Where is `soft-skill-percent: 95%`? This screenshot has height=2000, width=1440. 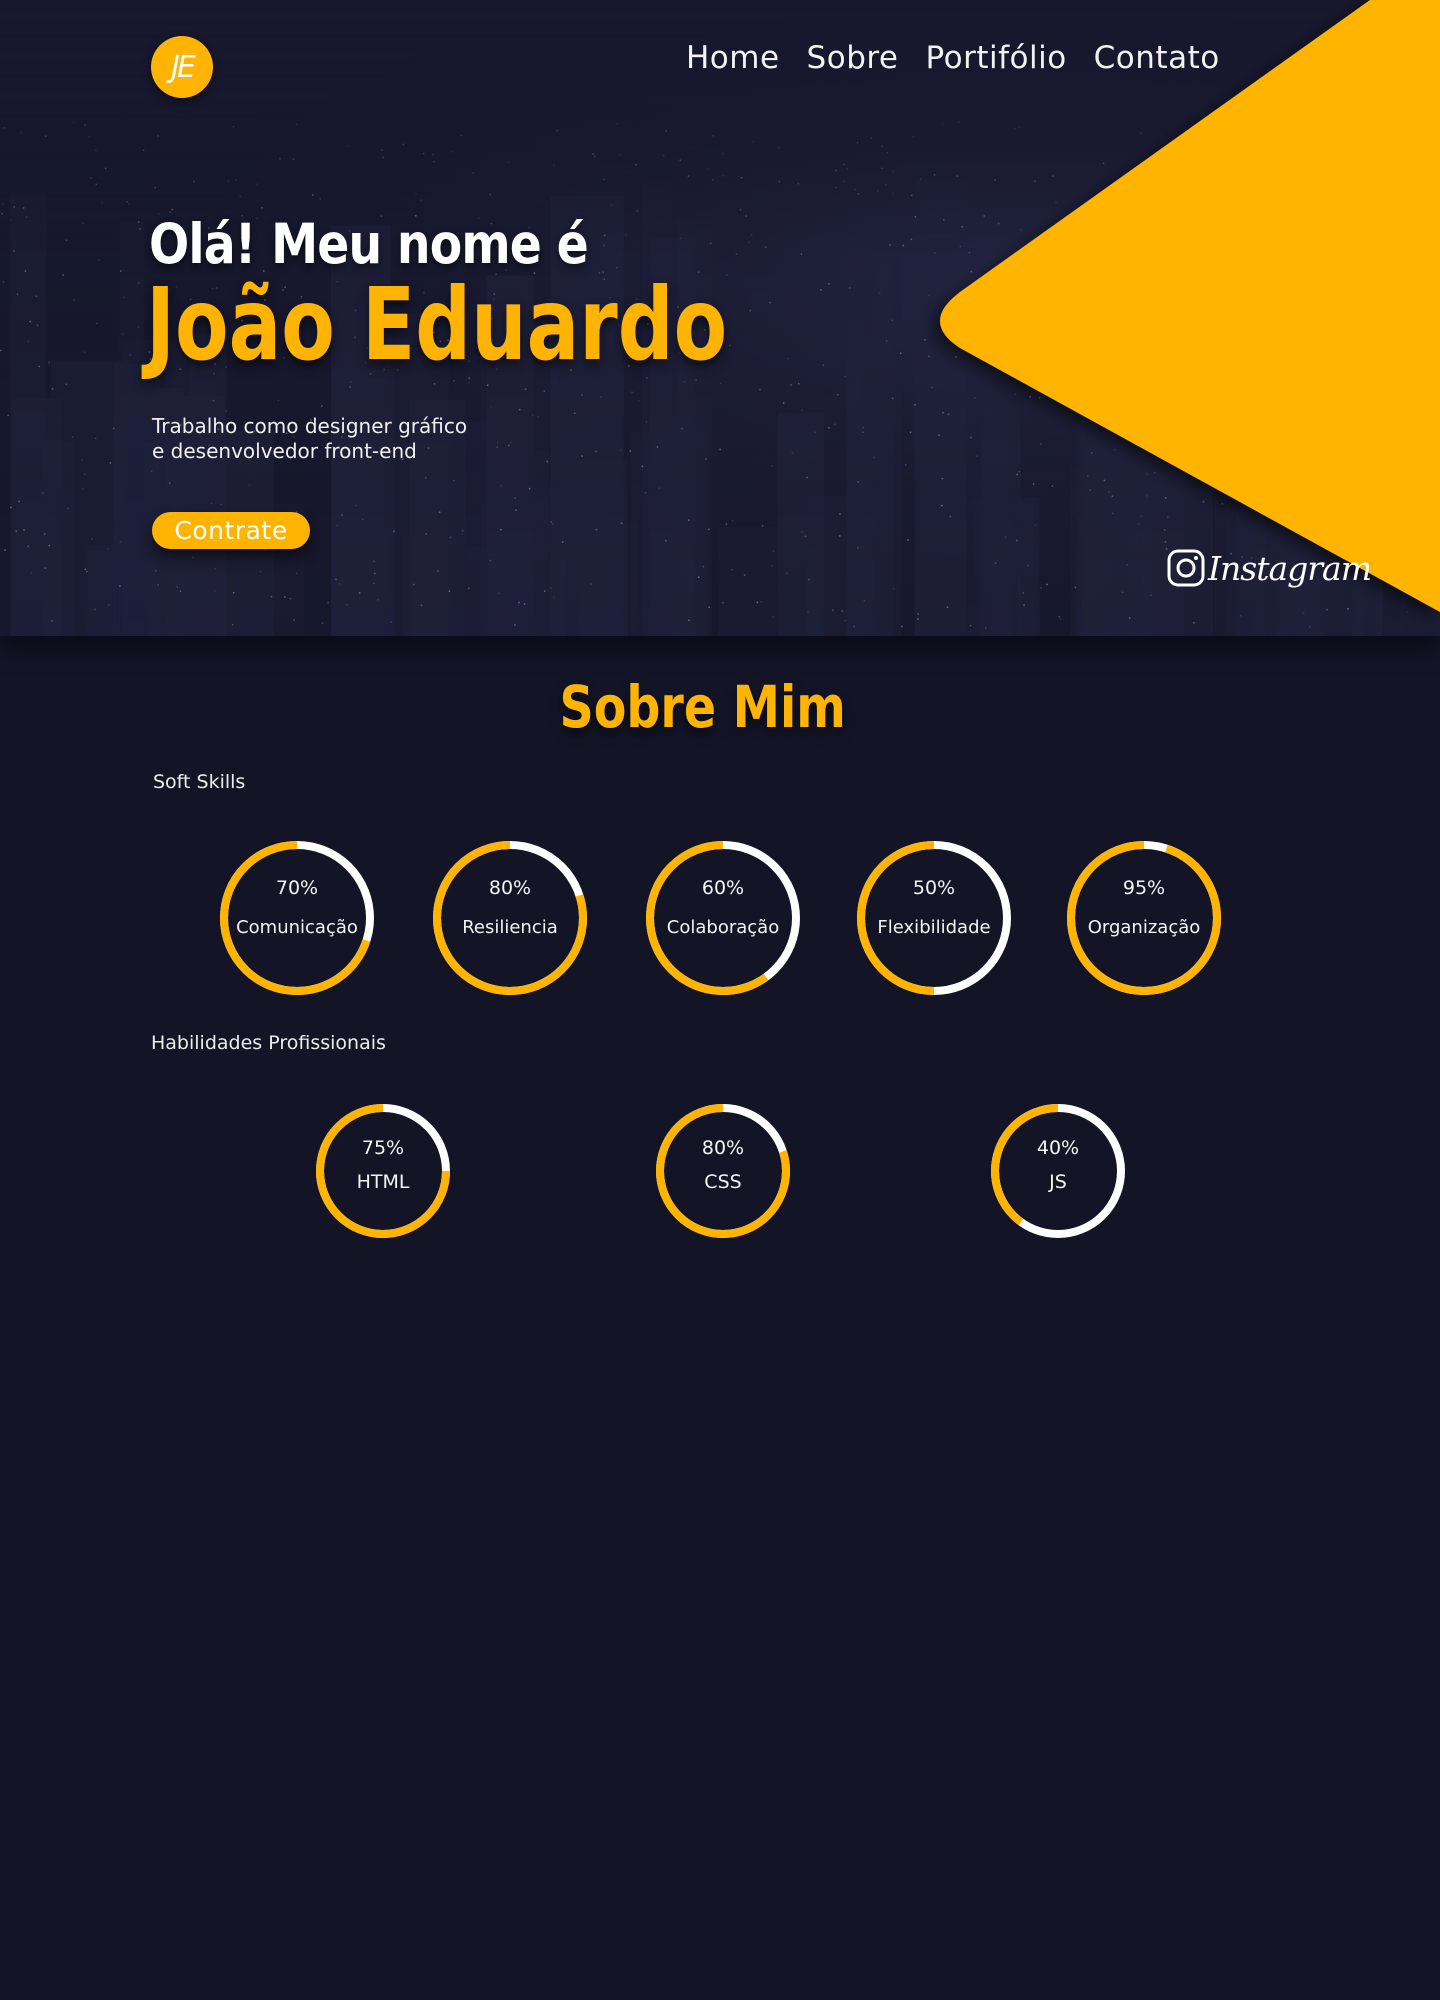
soft-skill-percent: 95% is located at coordinates (1144, 888).